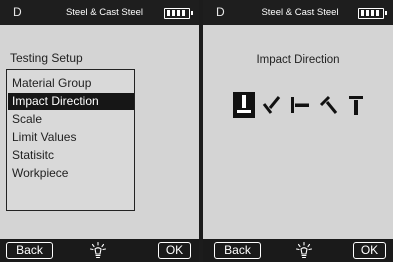 This screenshot has width=393, height=262. I want to click on page-title: Impact Direction, so click(298, 60).